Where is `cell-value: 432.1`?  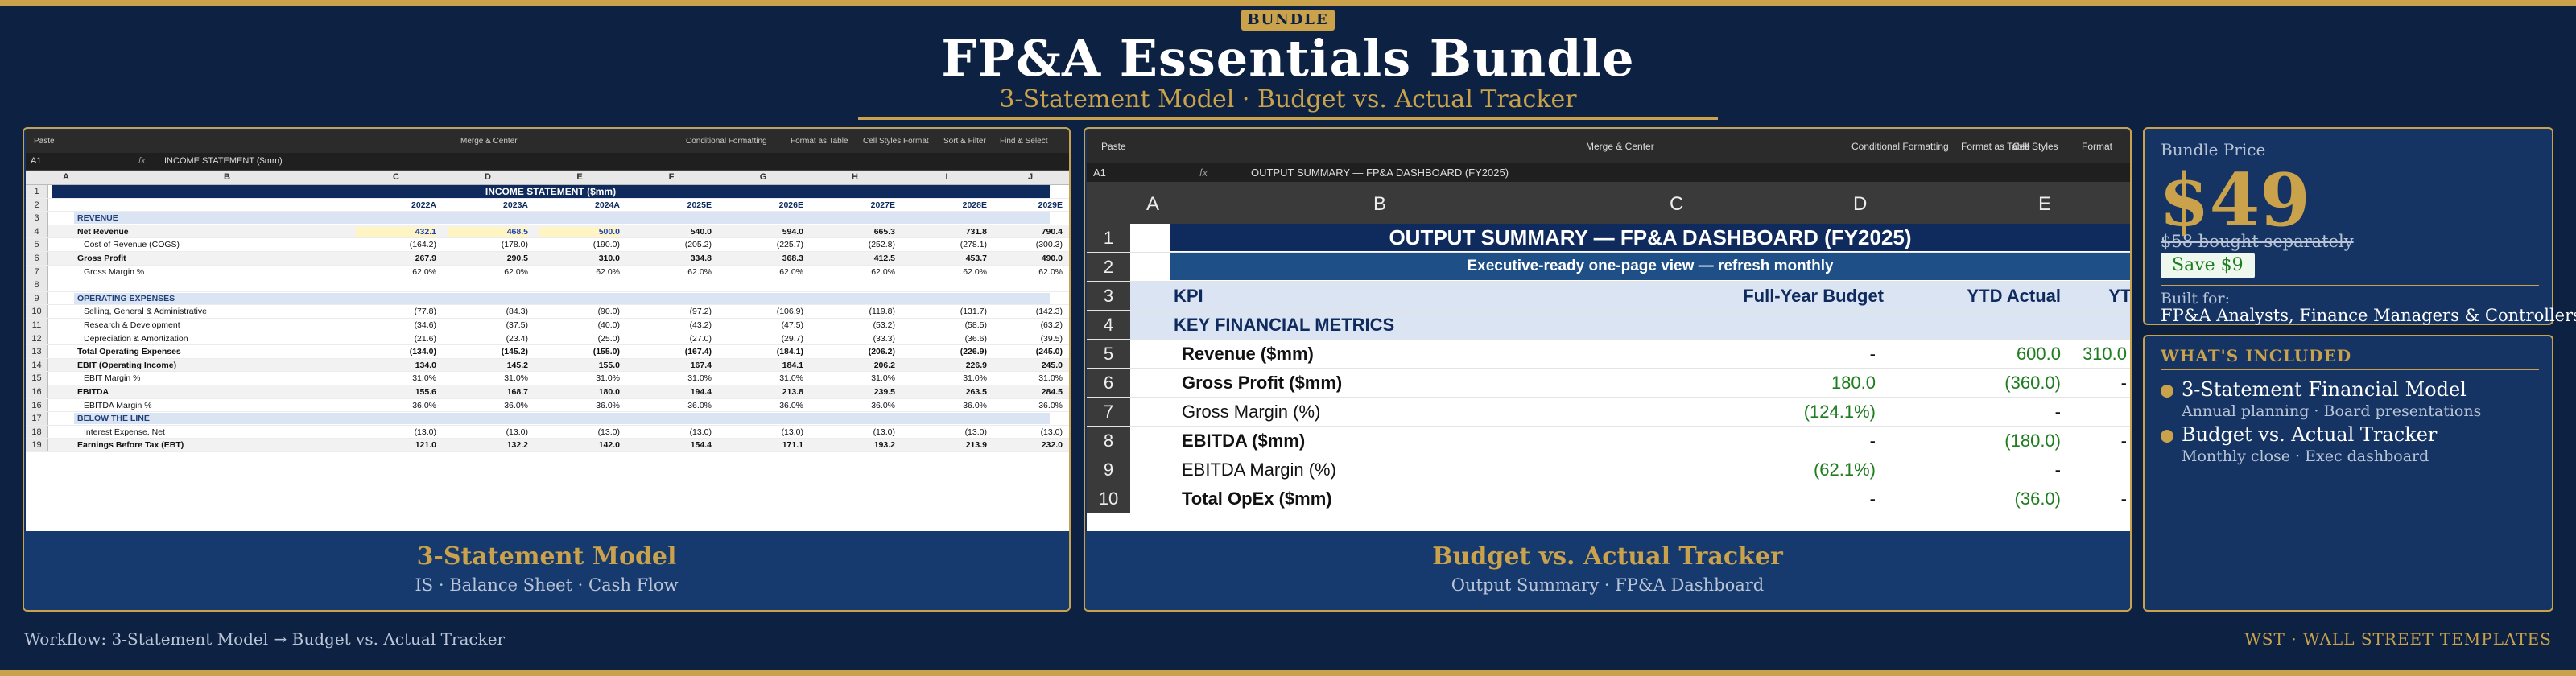 cell-value: 432.1 is located at coordinates (396, 231).